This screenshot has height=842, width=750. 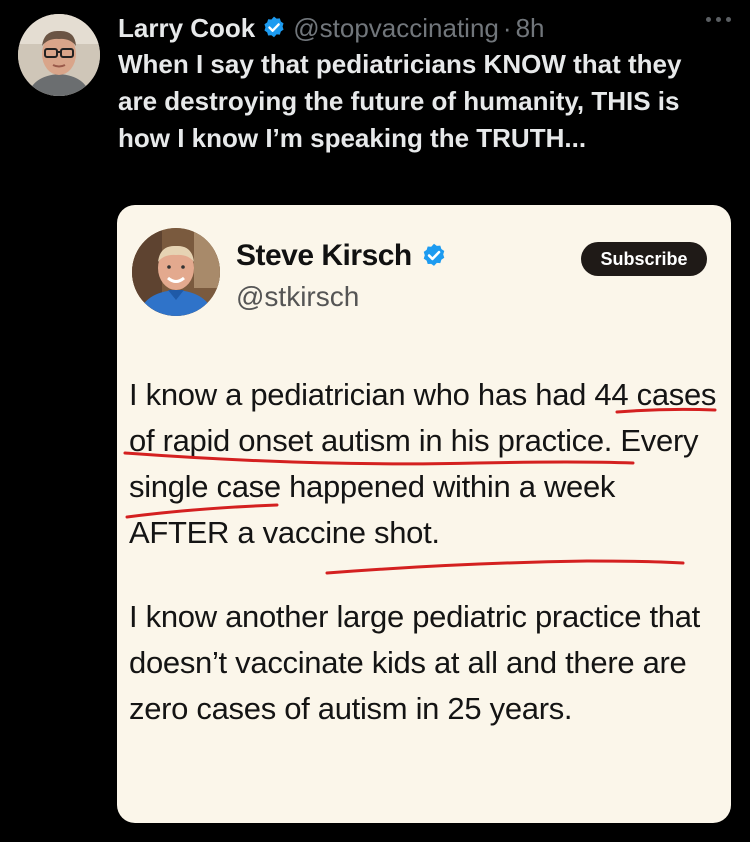 I want to click on quote-author-name-text: Steve Kirsch, so click(x=324, y=255).